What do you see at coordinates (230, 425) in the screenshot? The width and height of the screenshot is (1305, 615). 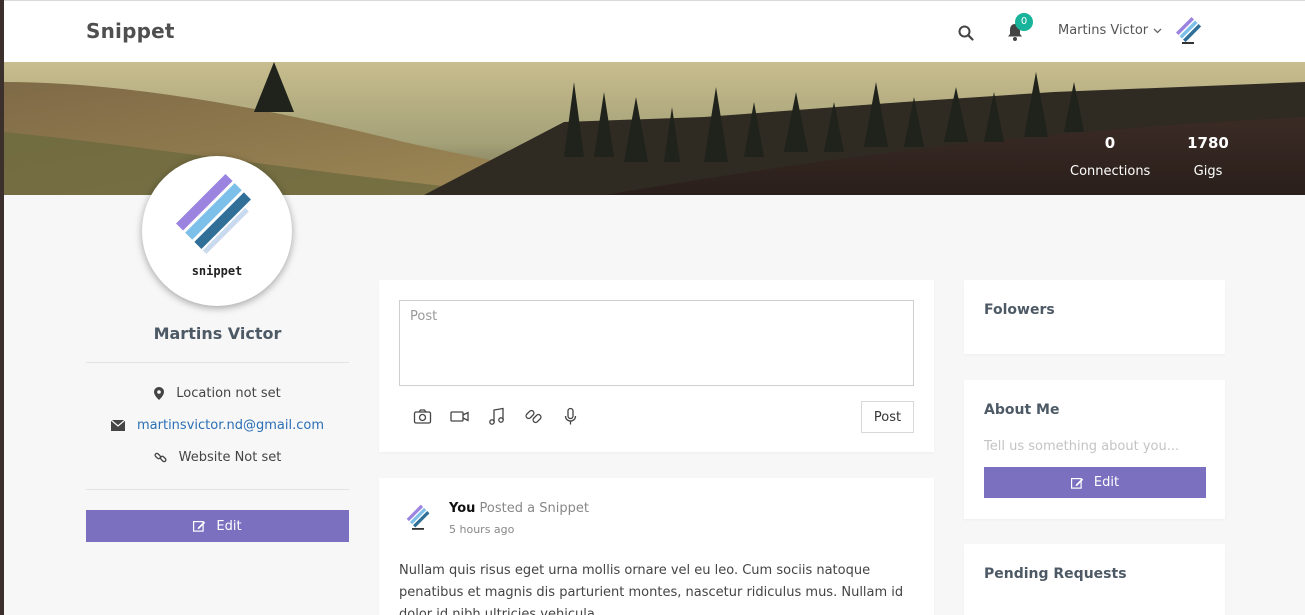 I see `email-link: martinsvictor.nd@gmail.com` at bounding box center [230, 425].